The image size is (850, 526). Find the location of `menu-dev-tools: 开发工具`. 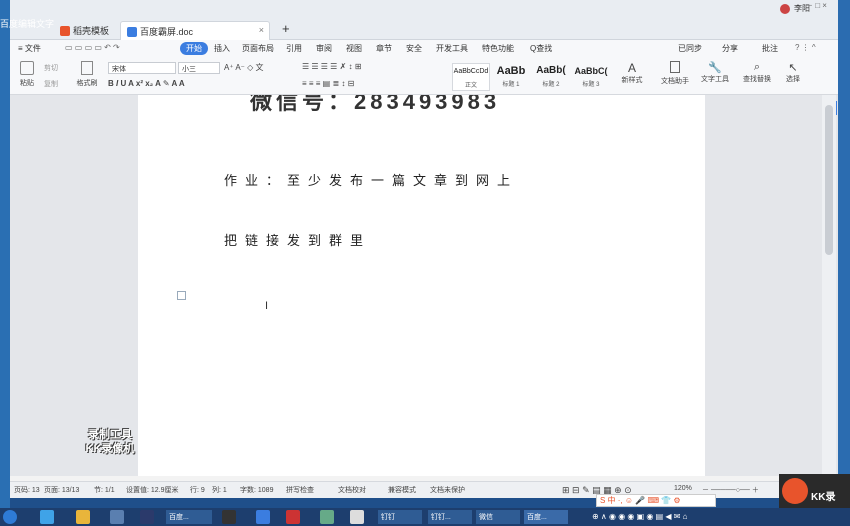

menu-dev-tools: 开发工具 is located at coordinates (452, 48).